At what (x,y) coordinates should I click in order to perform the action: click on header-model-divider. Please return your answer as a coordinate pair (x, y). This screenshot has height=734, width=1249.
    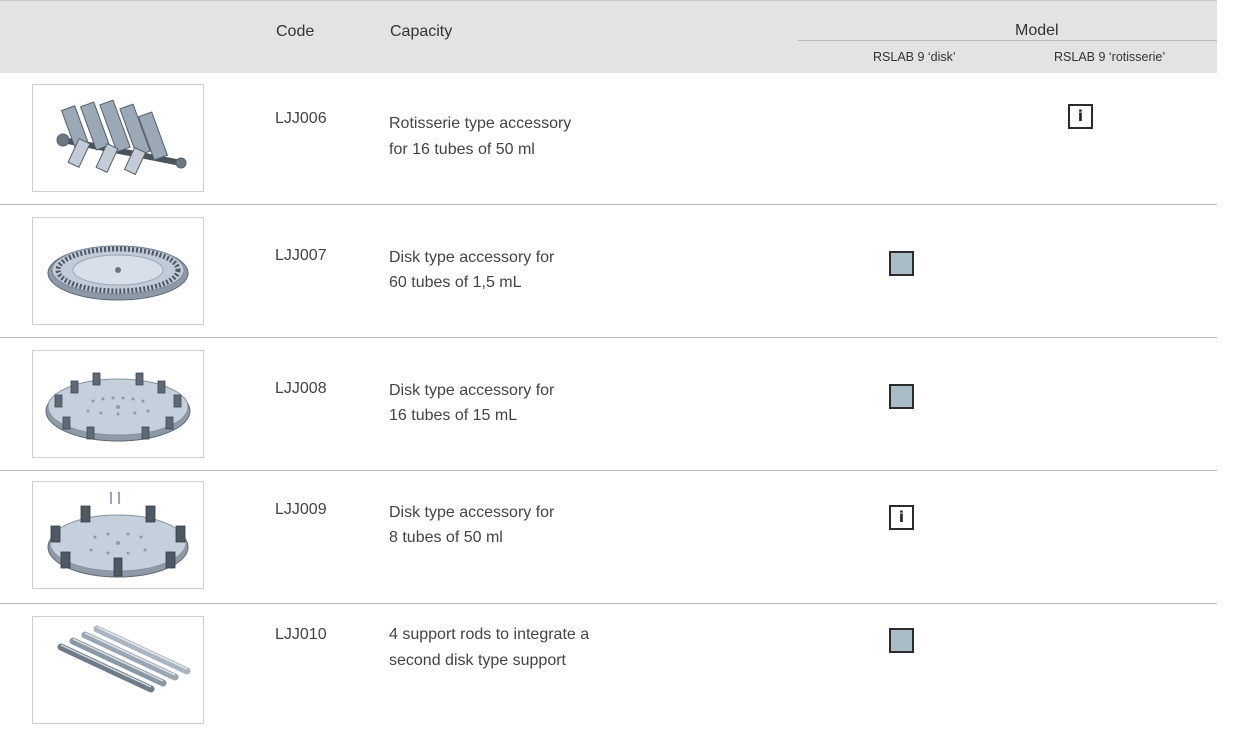
    Looking at the image, I should click on (1007, 40).